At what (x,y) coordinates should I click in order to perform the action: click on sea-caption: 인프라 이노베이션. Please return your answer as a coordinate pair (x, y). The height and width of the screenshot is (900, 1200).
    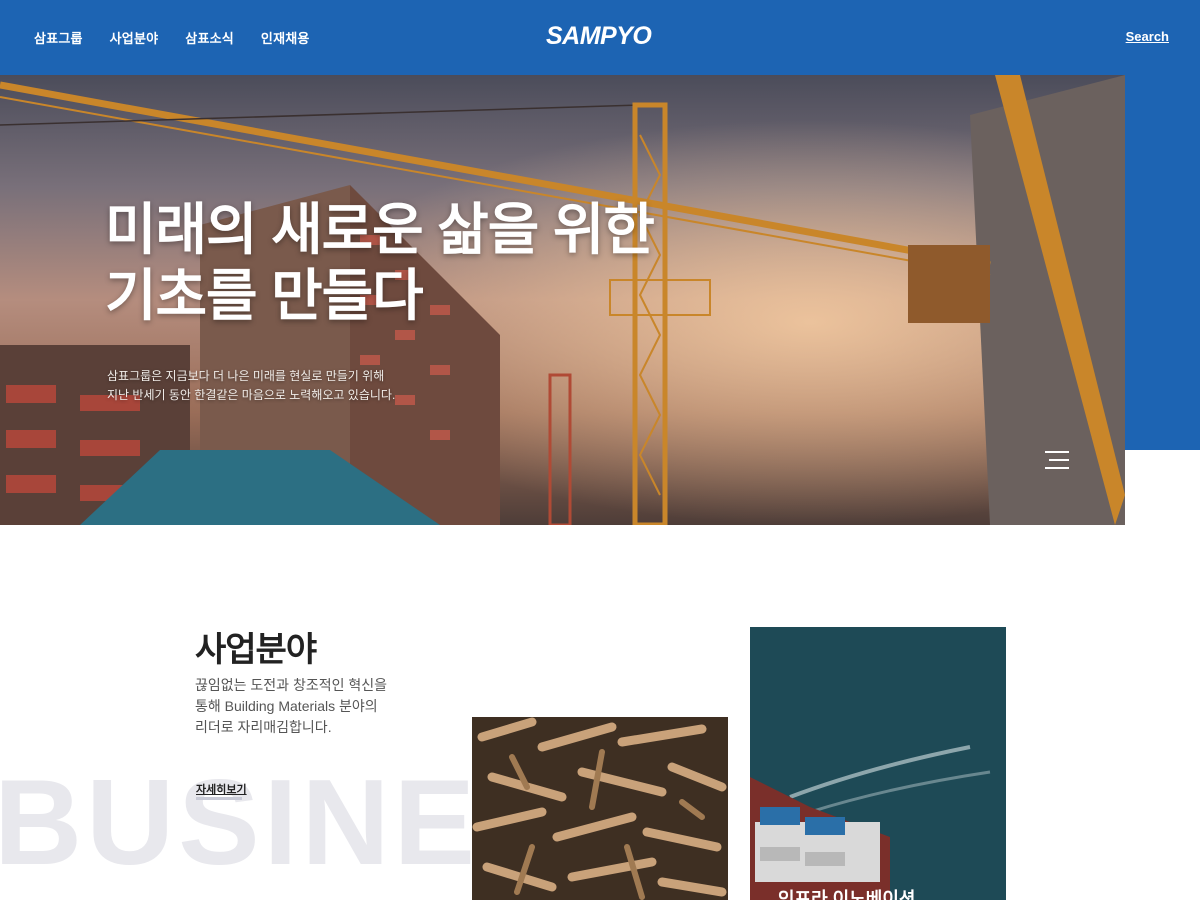
    Looking at the image, I should click on (847, 894).